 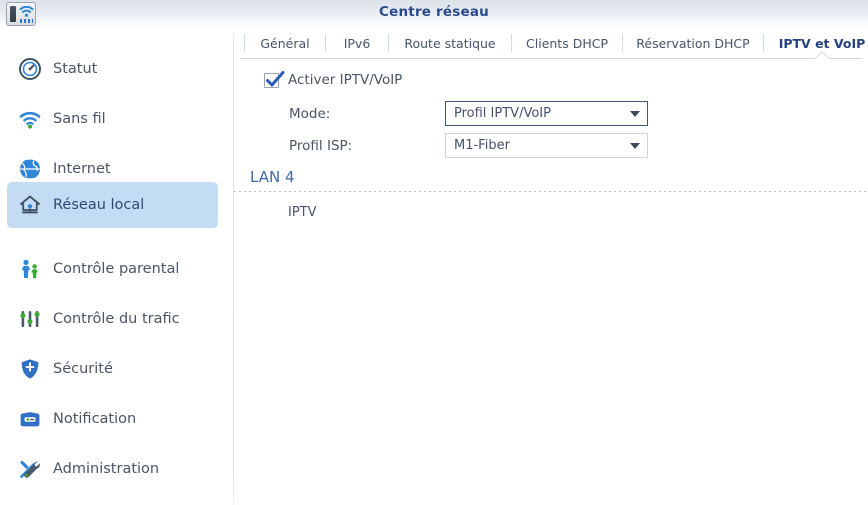 What do you see at coordinates (99, 205) in the screenshot?
I see `sidebar-label-reseau-local: Réseau local` at bounding box center [99, 205].